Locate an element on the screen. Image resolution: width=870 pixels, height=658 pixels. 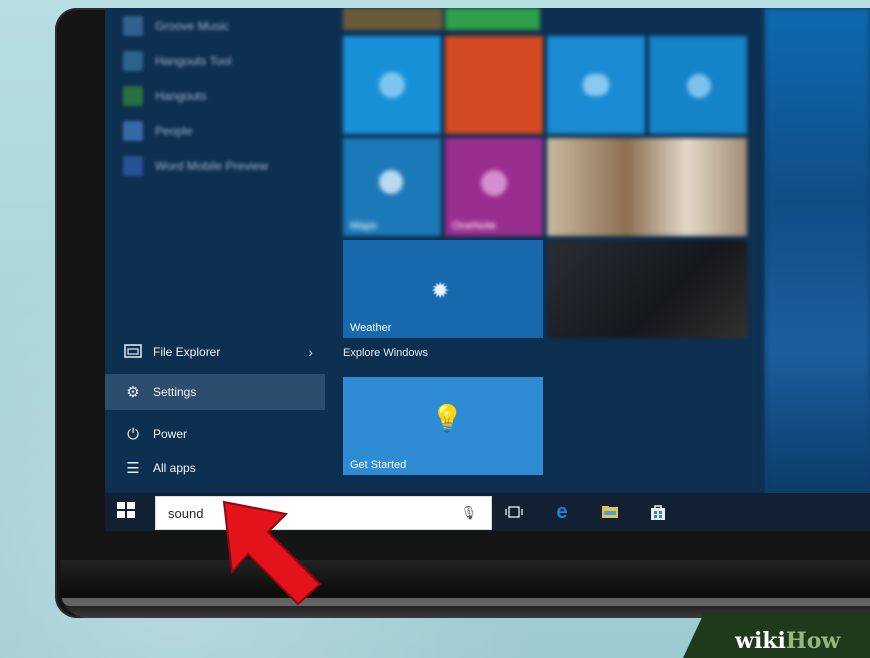
onenote-tile: OneNote is located at coordinates (494, 187).